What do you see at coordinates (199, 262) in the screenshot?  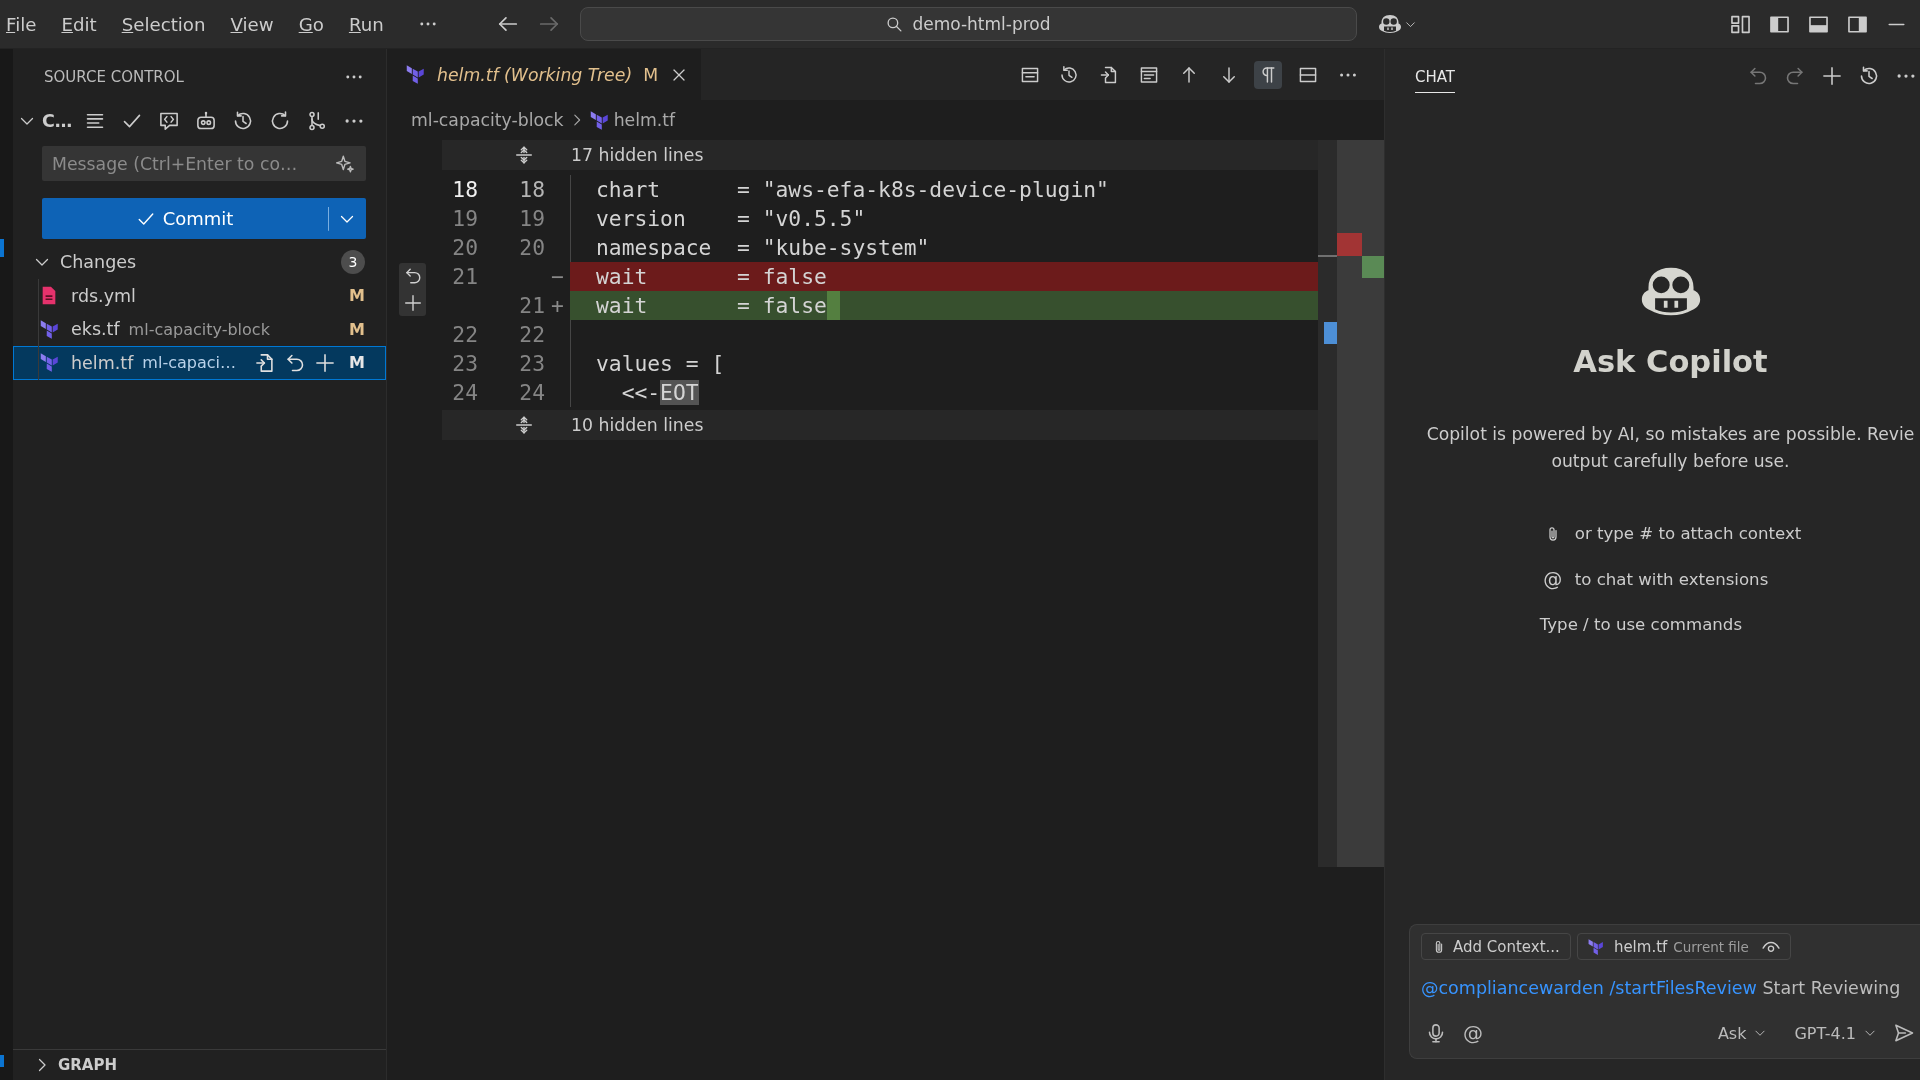 I see `changes-group: Changes 3` at bounding box center [199, 262].